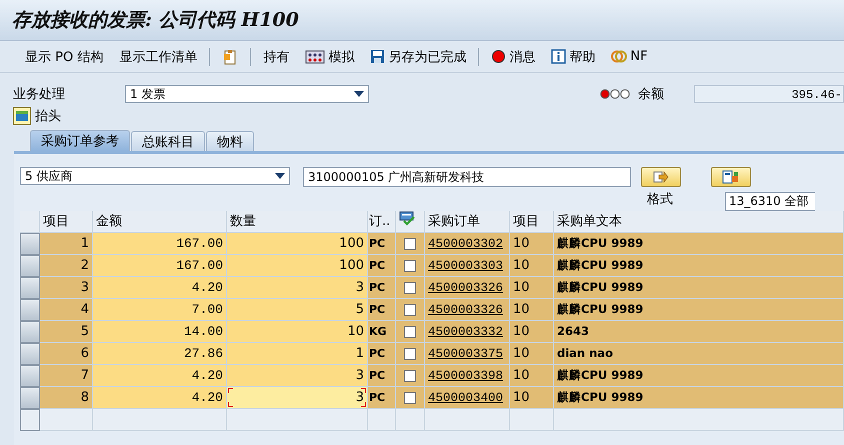  I want to click on layout-icon, so click(731, 177).